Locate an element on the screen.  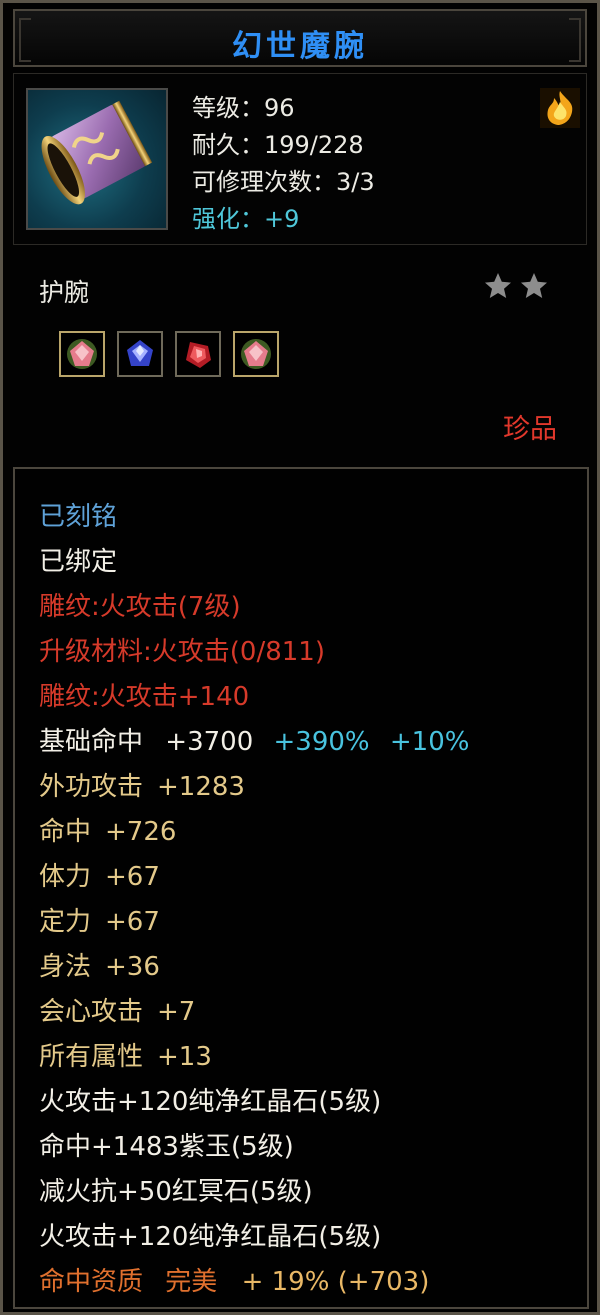
stat-row: 所有属性 +13 is located at coordinates (254, 1057).